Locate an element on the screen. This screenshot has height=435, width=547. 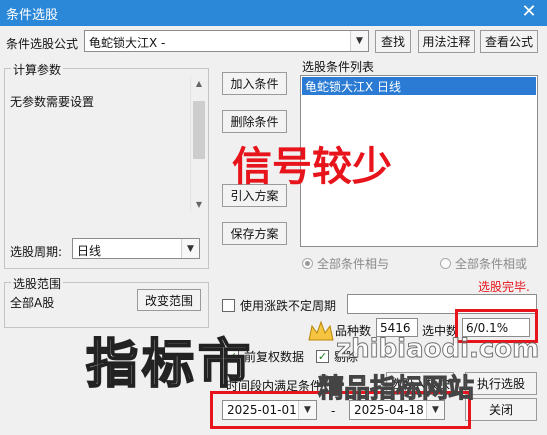
view-formula-button: 查看公式 is located at coordinates (509, 41).